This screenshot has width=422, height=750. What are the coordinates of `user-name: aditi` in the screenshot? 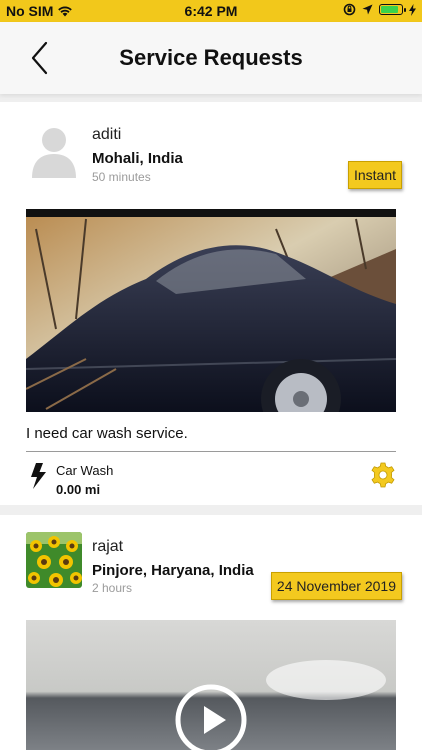 It's located at (107, 134).